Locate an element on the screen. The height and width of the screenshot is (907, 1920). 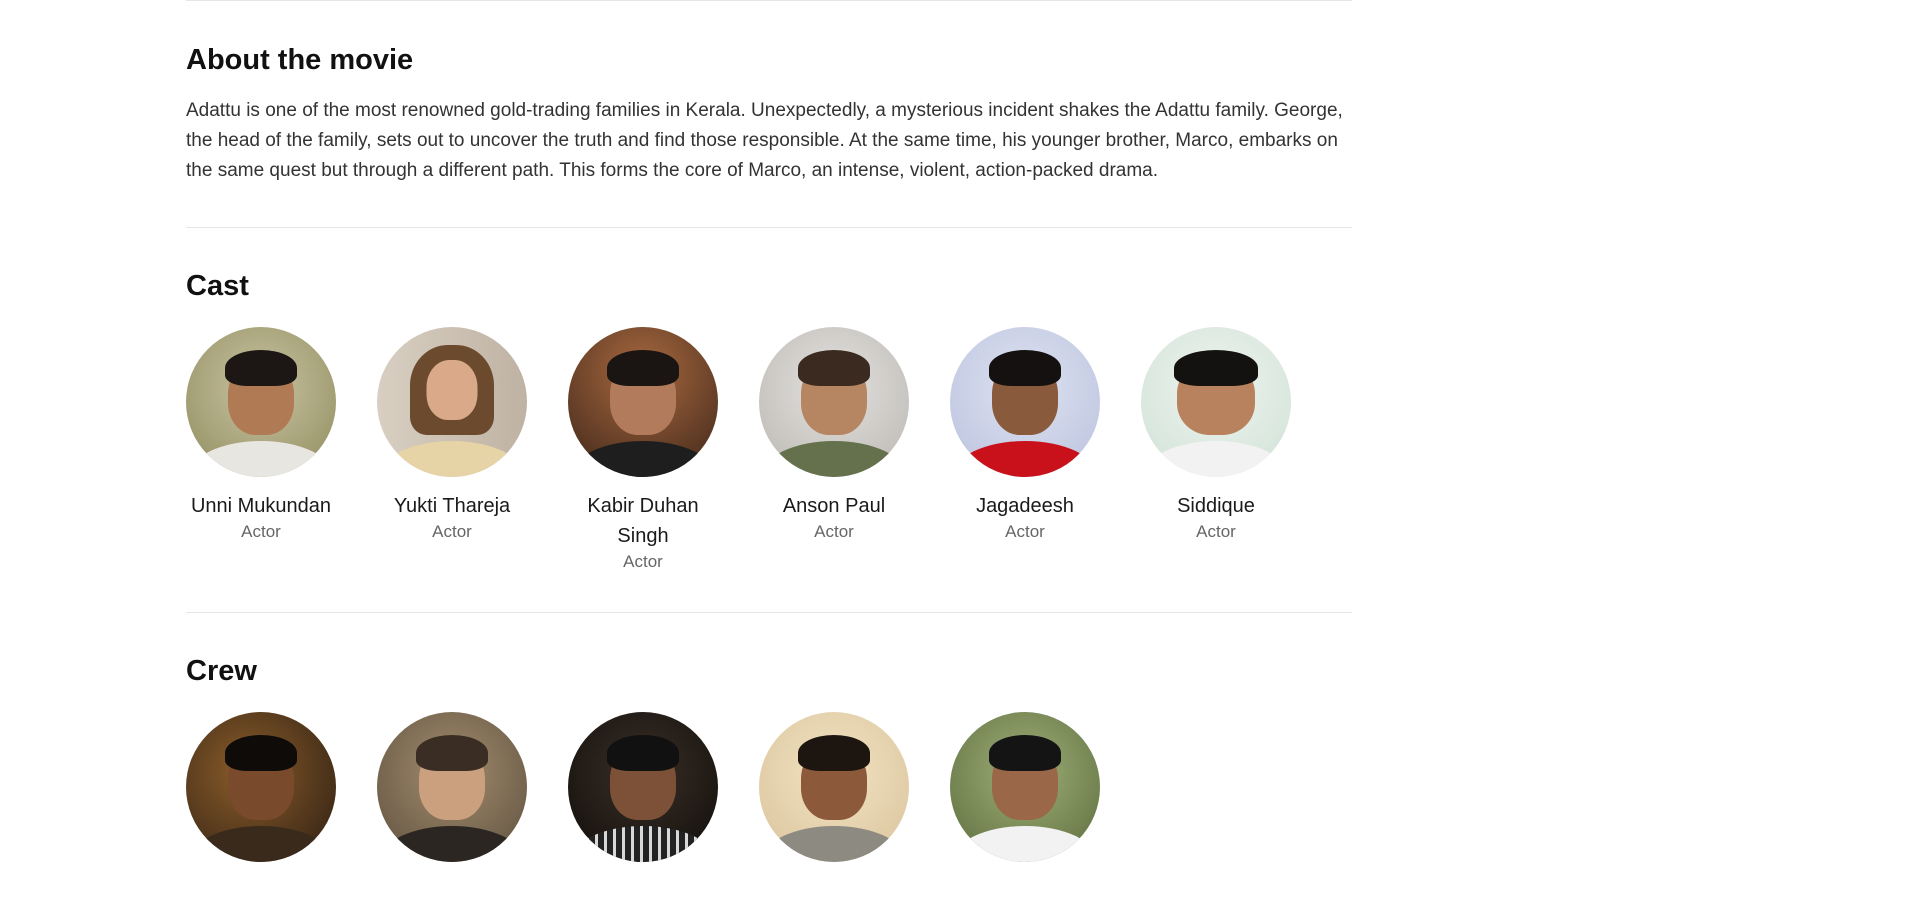
cast-member-unni-mukundan: Unni Mukundan Actor is located at coordinates (261, 449).